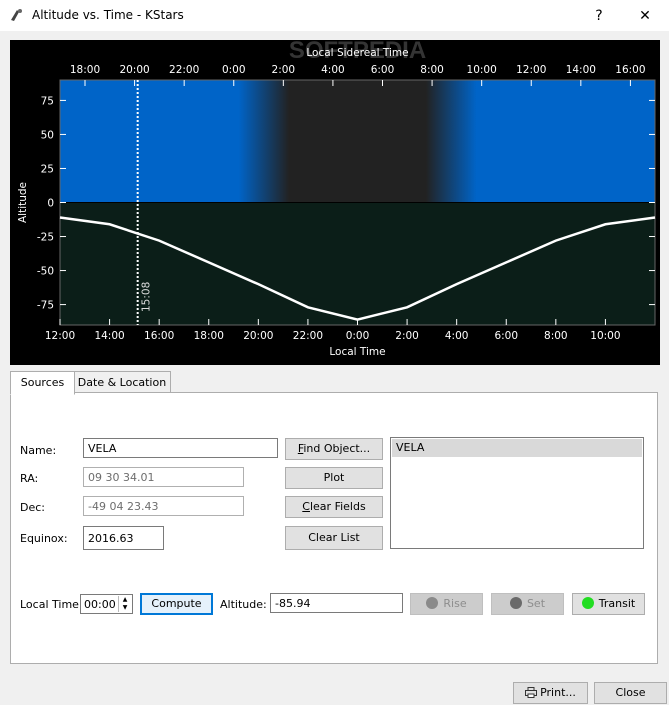  What do you see at coordinates (605, 336) in the screenshot?
I see `x-tick-label: 10:00` at bounding box center [605, 336].